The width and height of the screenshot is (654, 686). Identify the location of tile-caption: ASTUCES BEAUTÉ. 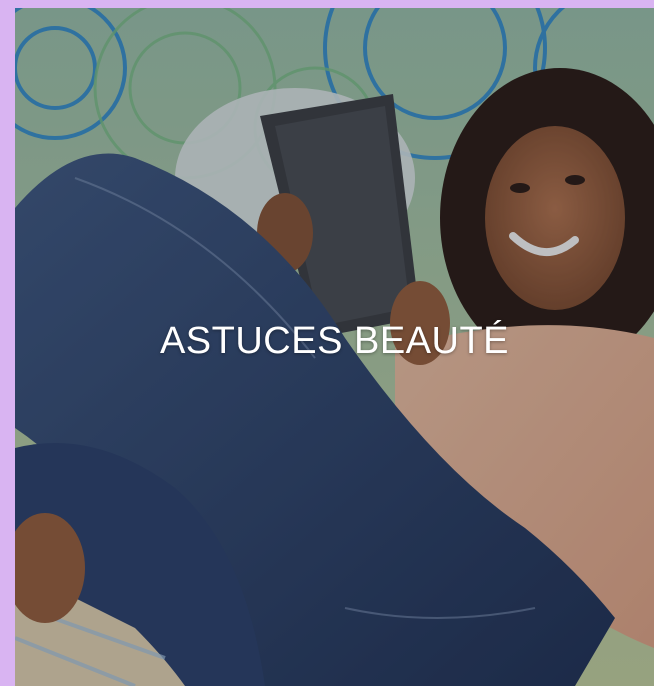
(334, 341).